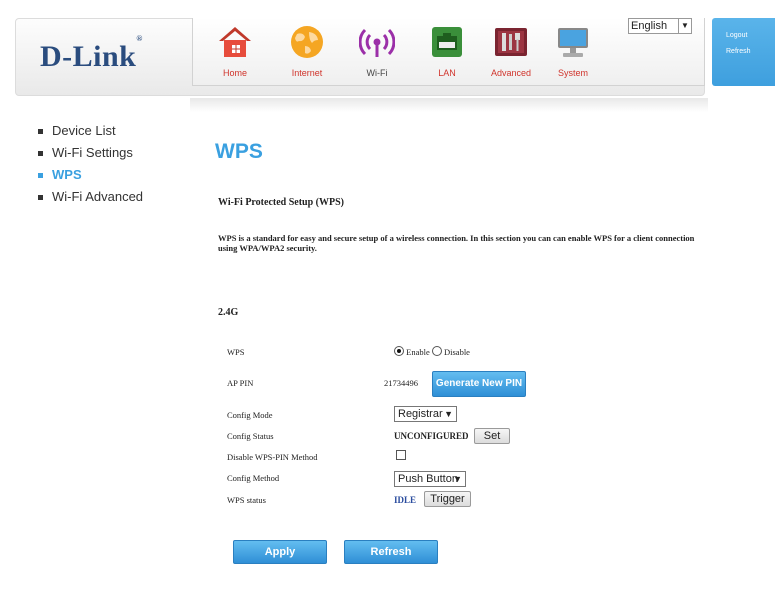  What do you see at coordinates (240, 383) in the screenshot?
I see `ap-pin-label: AP PIN` at bounding box center [240, 383].